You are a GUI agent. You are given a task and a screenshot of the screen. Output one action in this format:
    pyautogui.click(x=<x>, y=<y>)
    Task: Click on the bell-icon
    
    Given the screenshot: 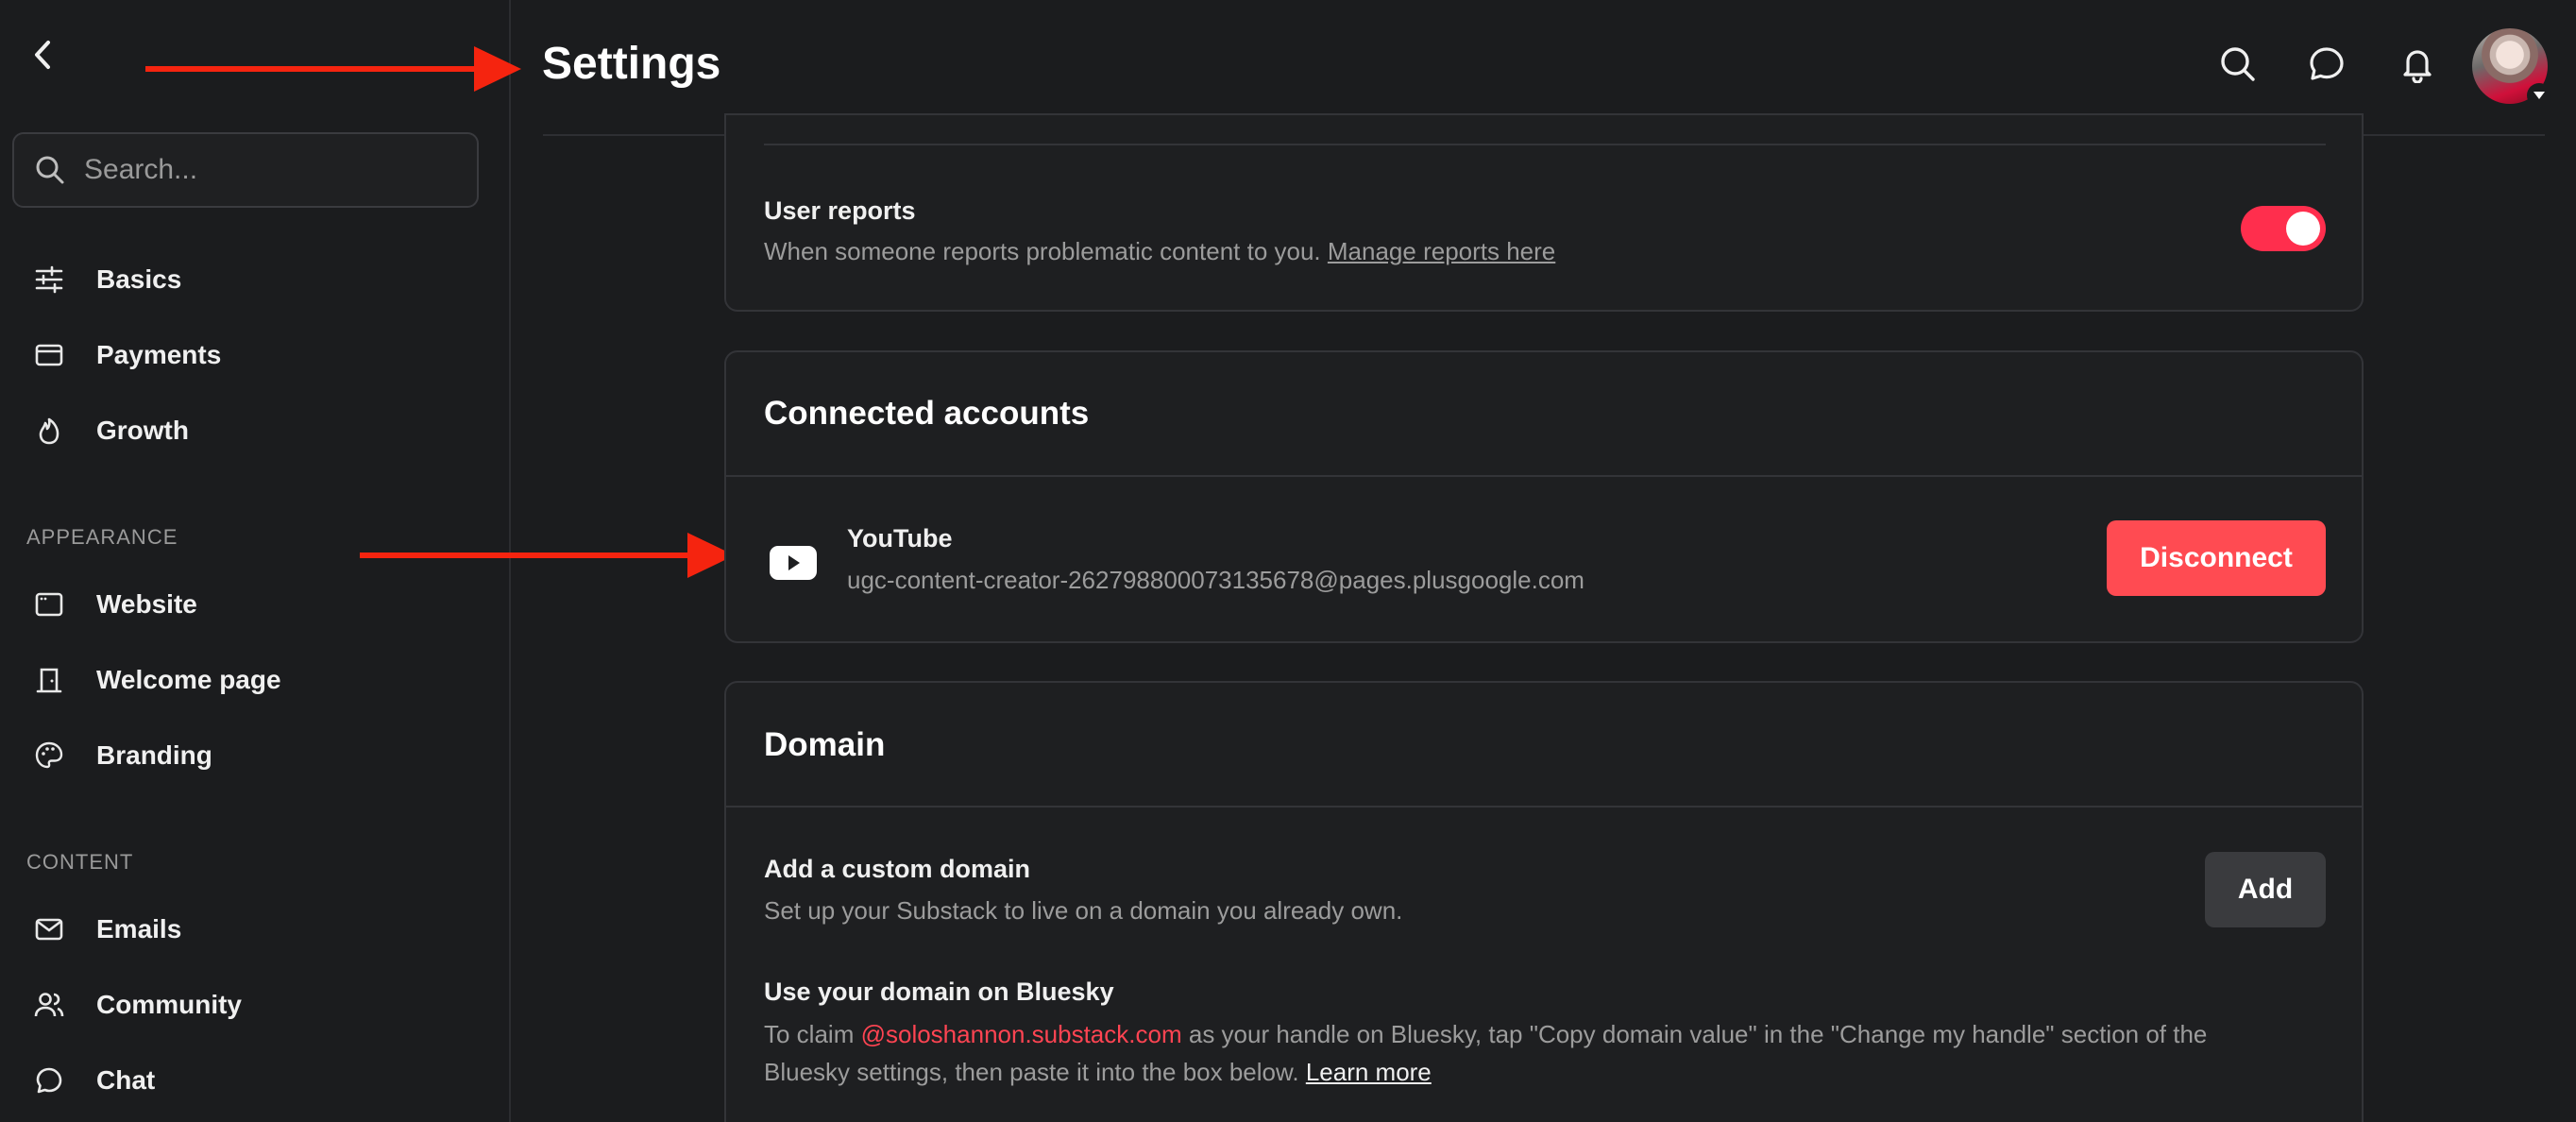 What is the action you would take?
    pyautogui.click(x=2417, y=66)
    